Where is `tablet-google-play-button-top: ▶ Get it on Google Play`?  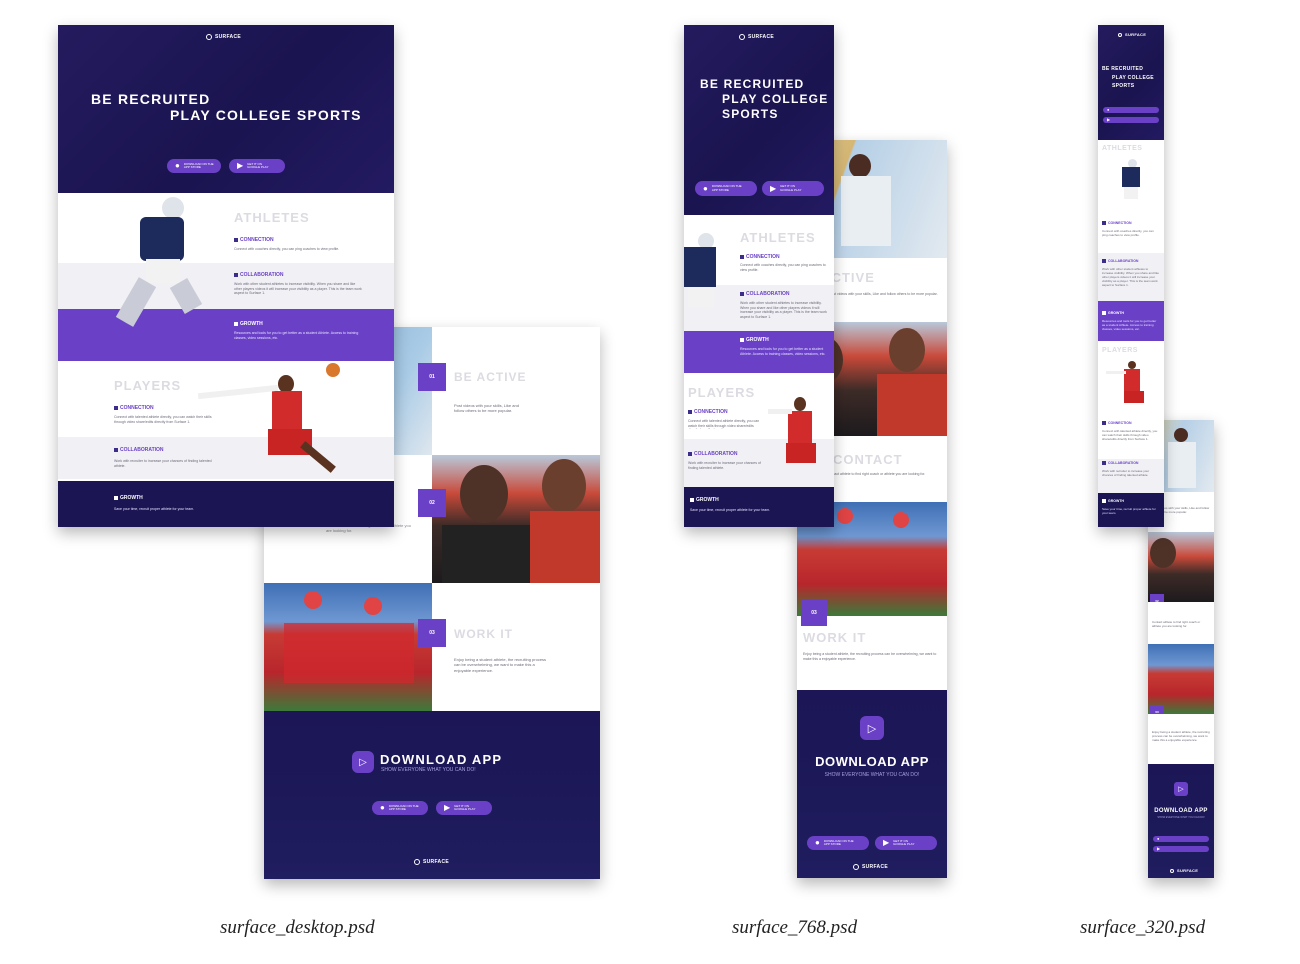
tablet-google-play-button-top: ▶ Get it on Google Play is located at coordinates (793, 188).